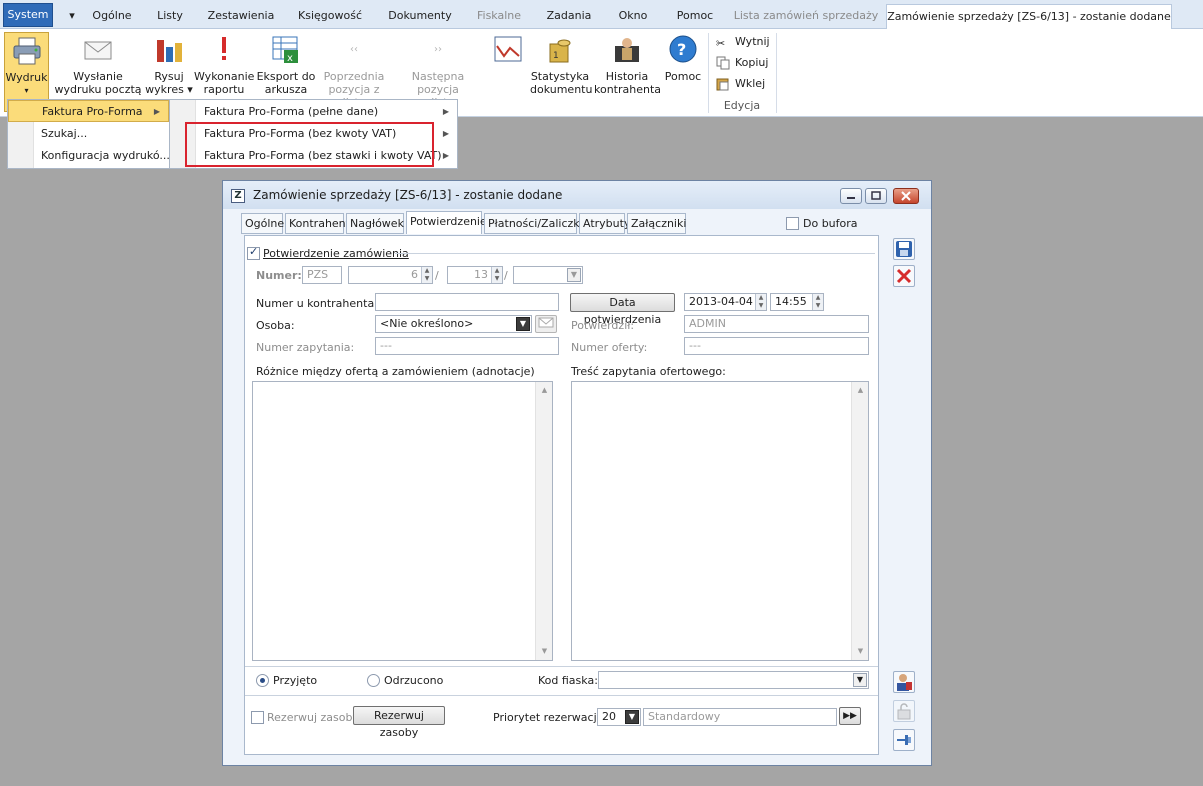  Describe the element at coordinates (499, 16) in the screenshot. I see `tab-fiskalne: Fiskalne` at that location.